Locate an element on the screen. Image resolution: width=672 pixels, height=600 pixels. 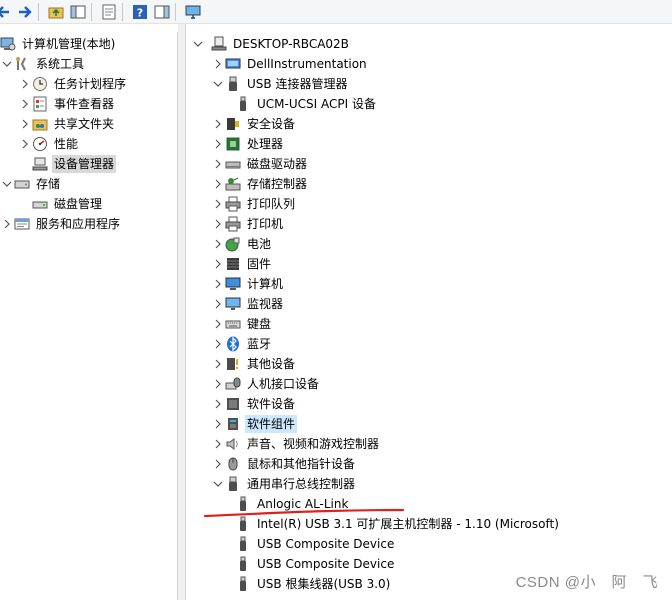
device-category: 其他设备 is located at coordinates (254, 364).